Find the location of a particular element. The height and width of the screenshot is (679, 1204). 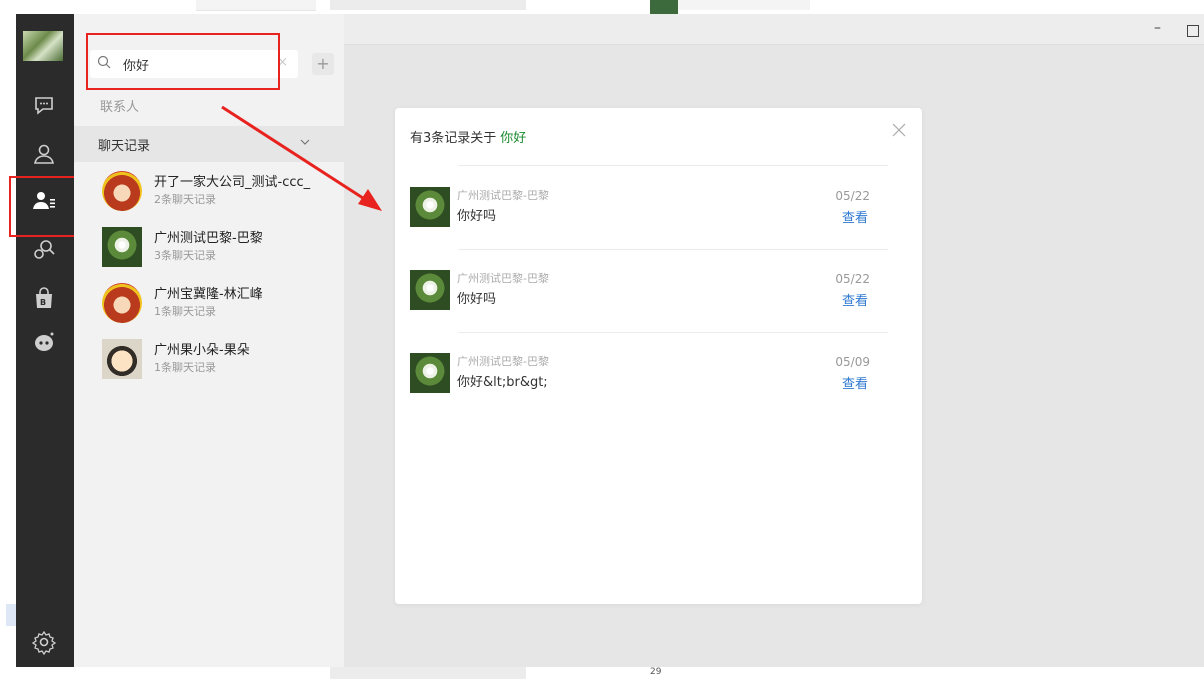

chevron-down-icon is located at coordinates (305, 142).